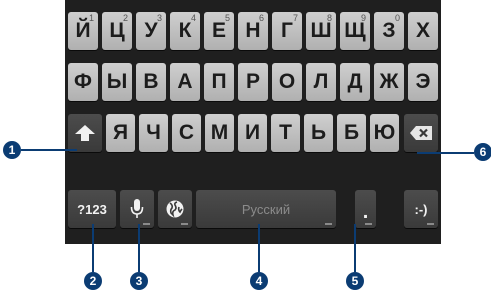  I want to click on key-label: А, so click(185, 81).